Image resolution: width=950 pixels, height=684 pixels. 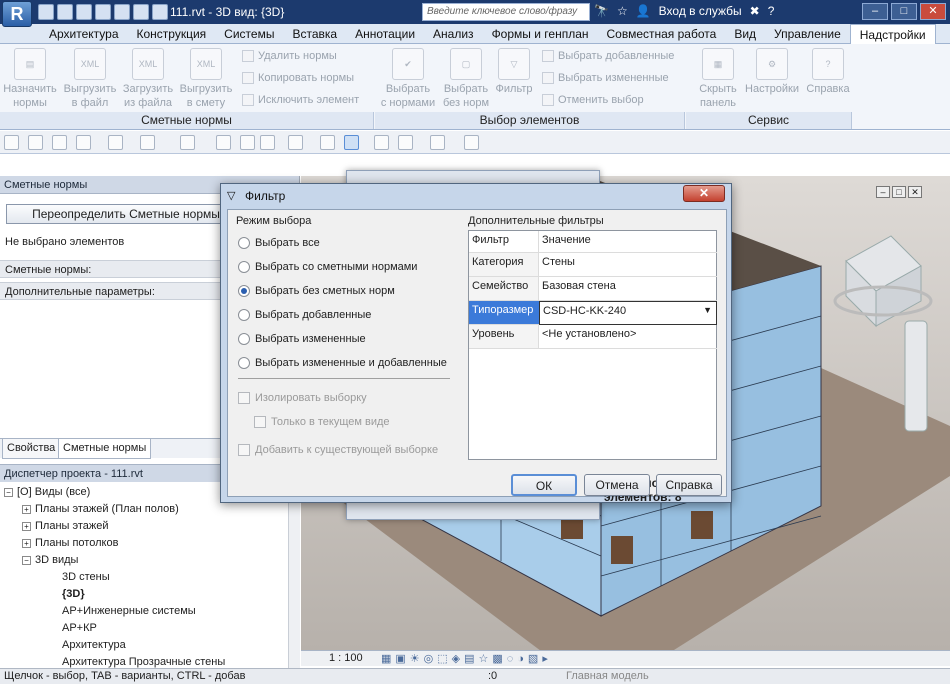 I want to click on row-value-category: Стены, so click(x=628, y=265).